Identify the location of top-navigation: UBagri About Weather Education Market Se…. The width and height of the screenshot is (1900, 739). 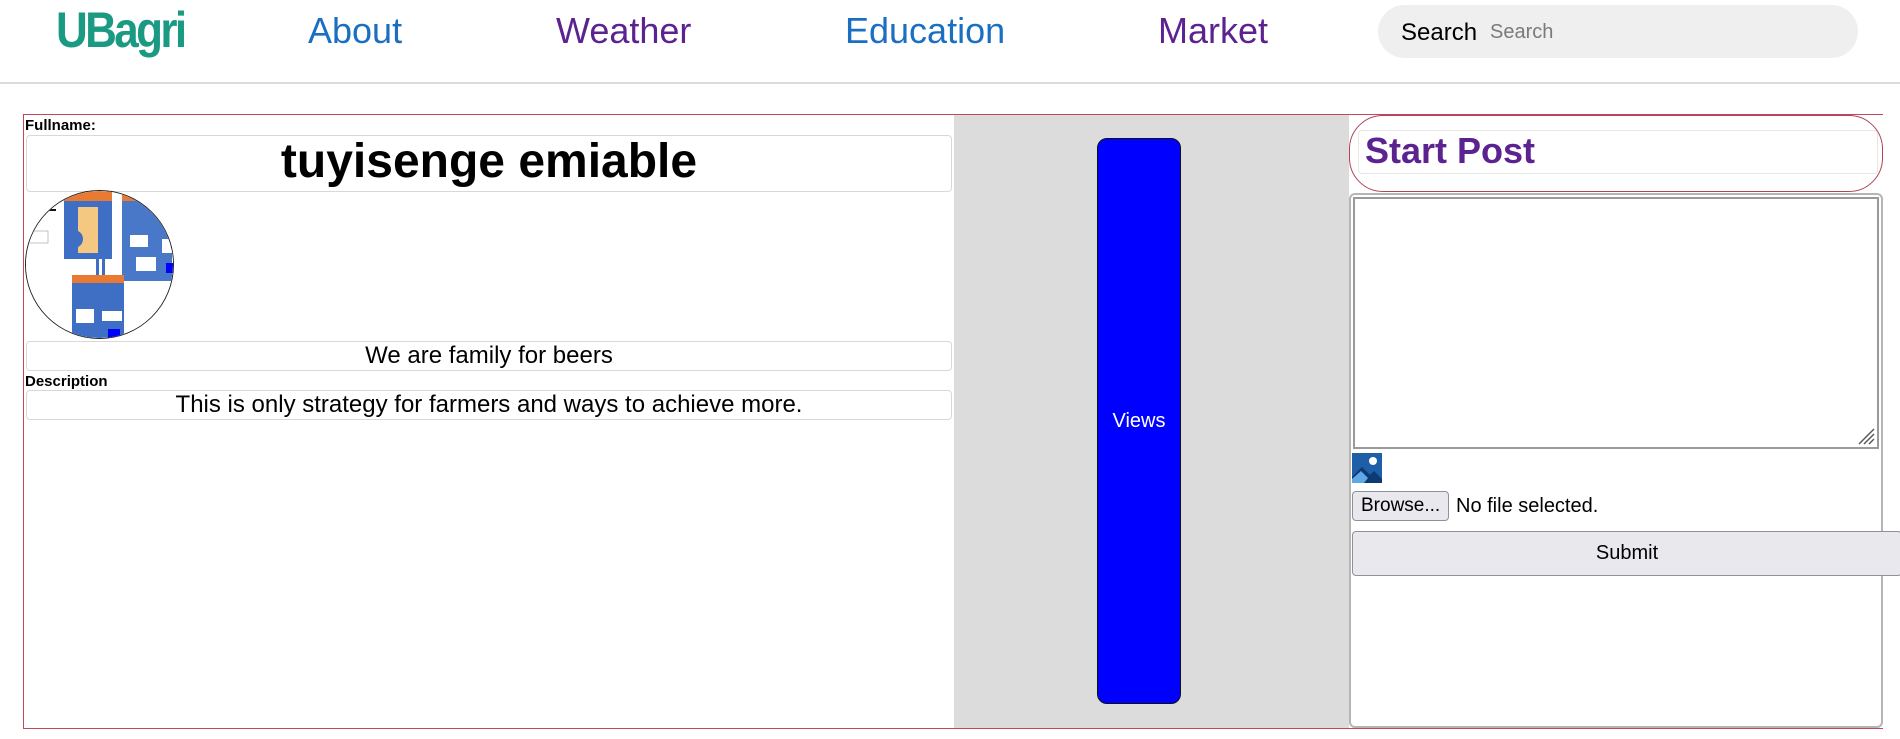
(950, 42).